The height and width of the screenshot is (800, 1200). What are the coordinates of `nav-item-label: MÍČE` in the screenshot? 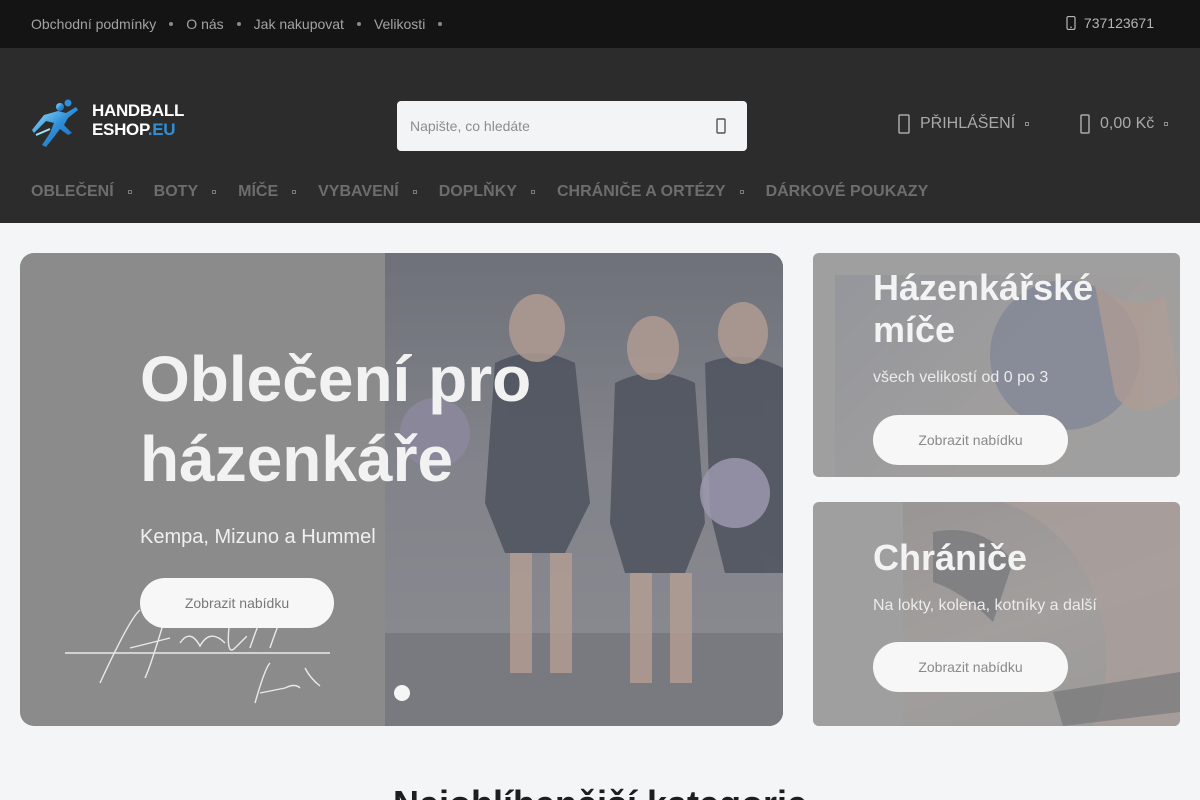 It's located at (258, 191).